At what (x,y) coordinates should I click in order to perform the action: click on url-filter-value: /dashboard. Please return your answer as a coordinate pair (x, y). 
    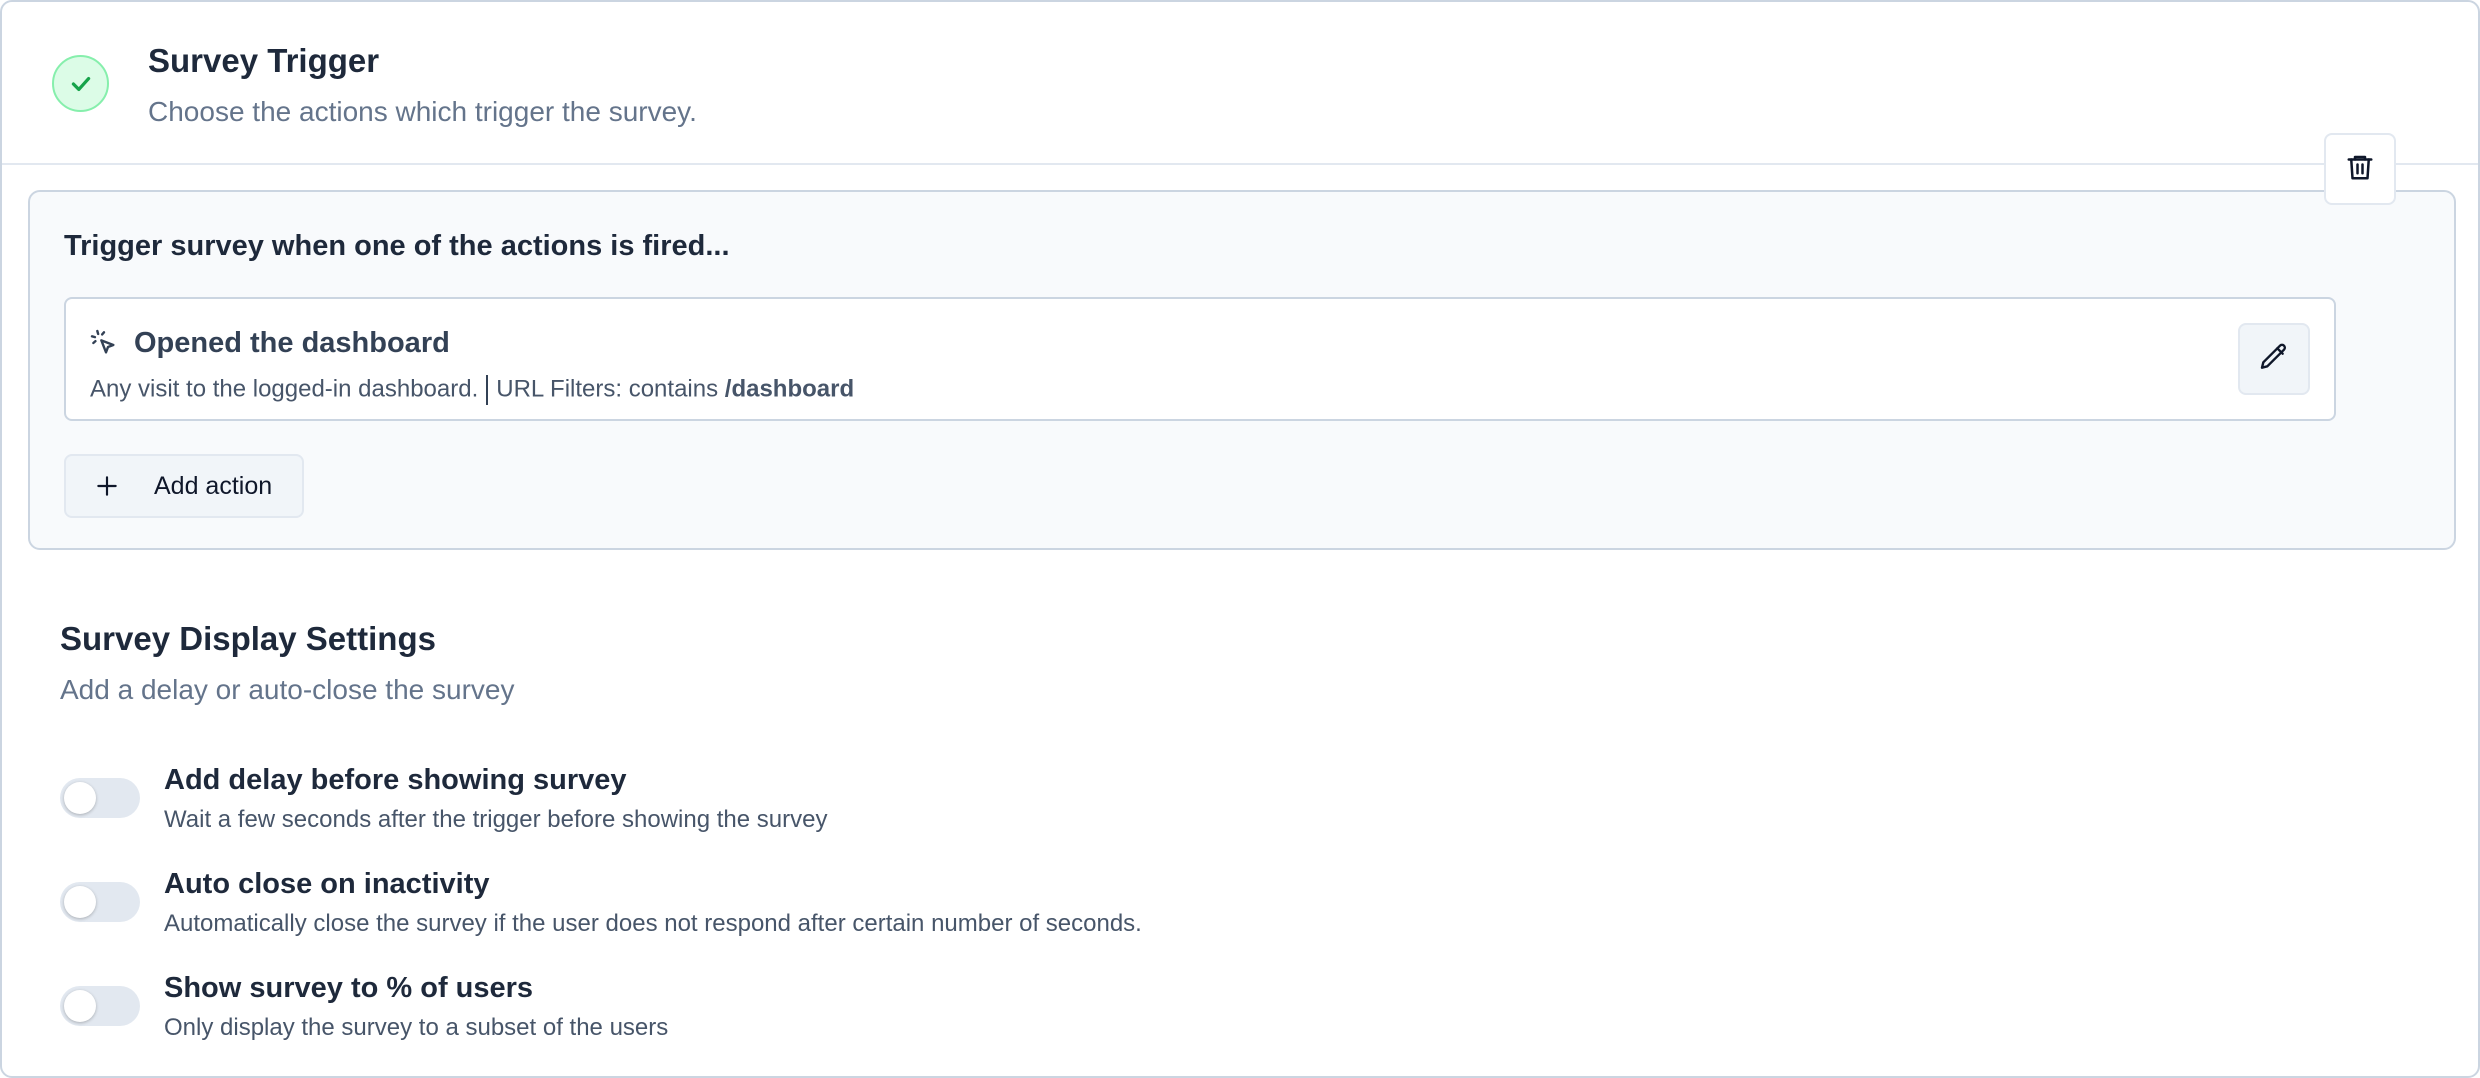
    Looking at the image, I should click on (789, 389).